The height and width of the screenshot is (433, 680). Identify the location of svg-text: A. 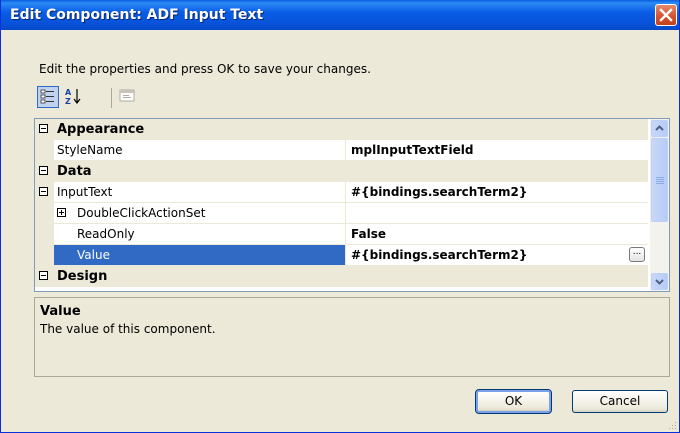
(68, 92).